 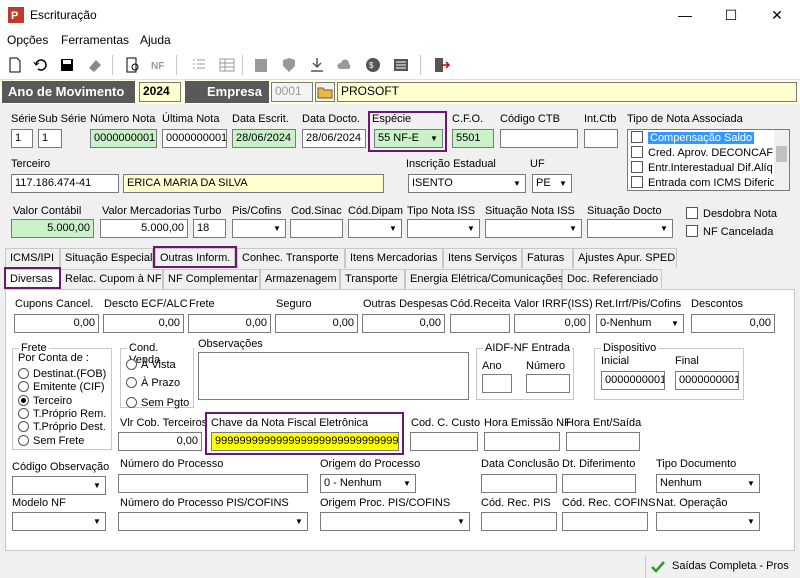 I want to click on tipo-nota-item: Compensação Saldo, so click(x=693, y=137).